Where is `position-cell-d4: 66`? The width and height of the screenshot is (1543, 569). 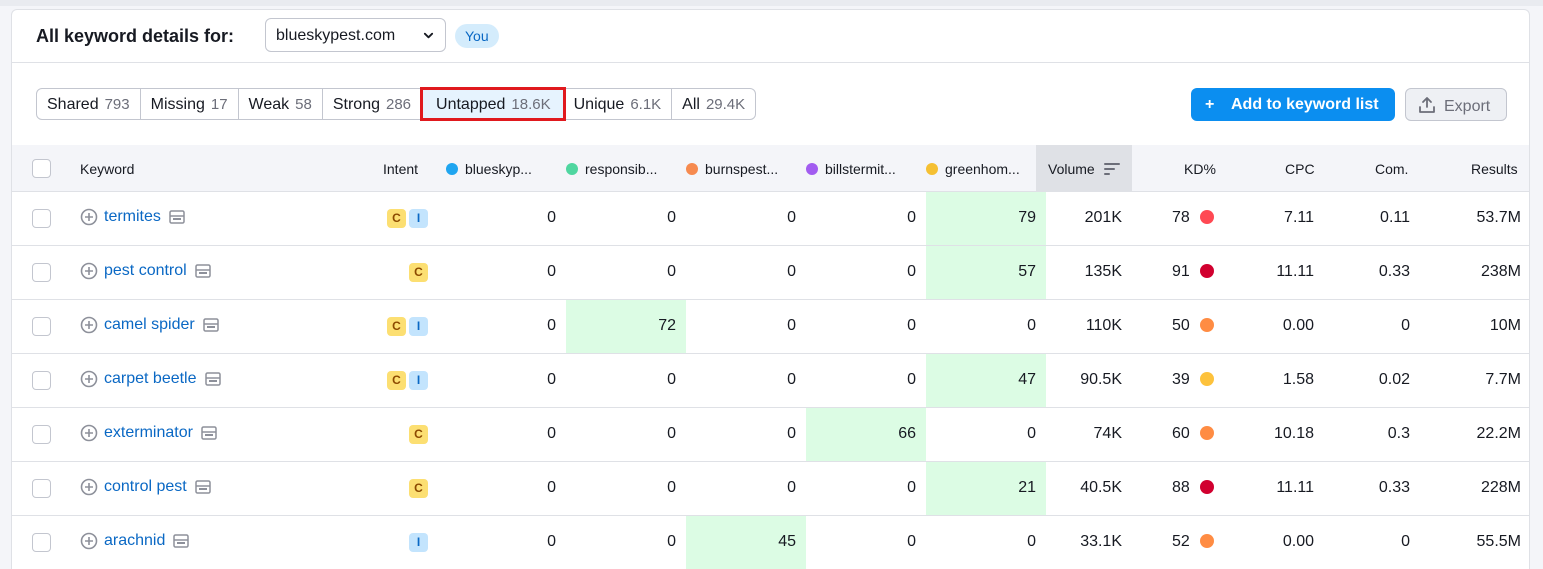 position-cell-d4: 66 is located at coordinates (866, 434).